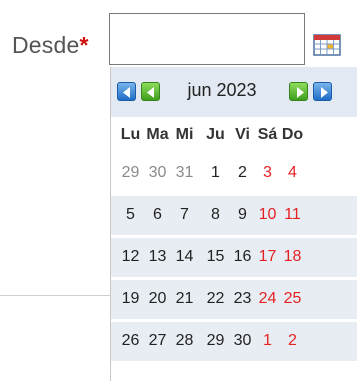 The image size is (357, 381). I want to click on next-month-button, so click(298, 91).